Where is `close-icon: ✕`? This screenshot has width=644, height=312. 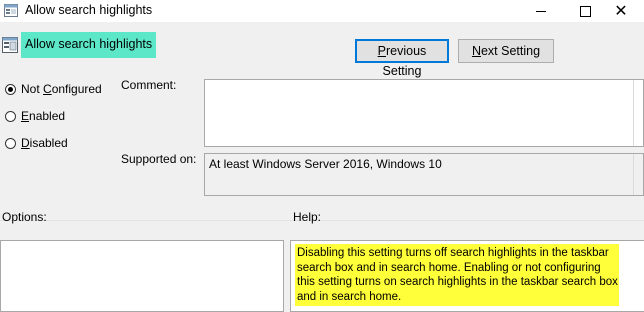
close-icon: ✕ is located at coordinates (621, 10).